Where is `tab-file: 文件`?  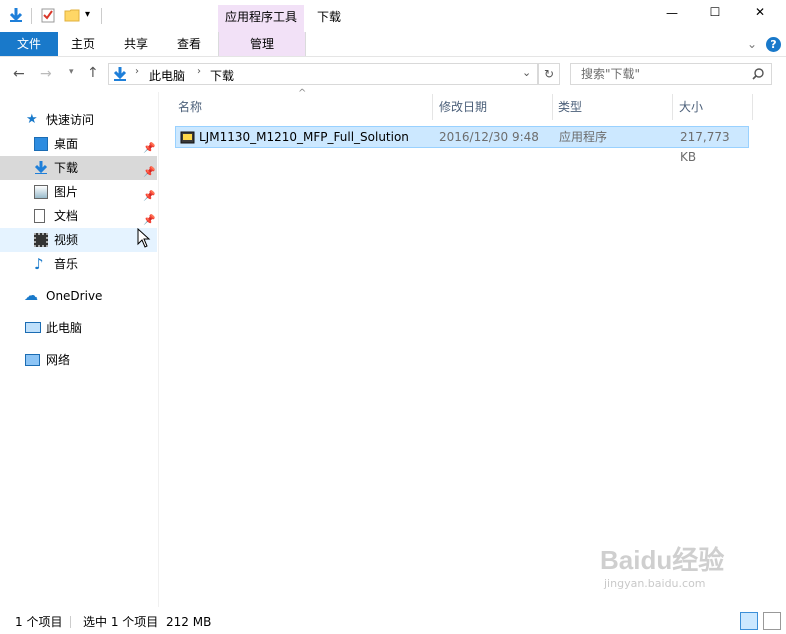 tab-file: 文件 is located at coordinates (29, 44).